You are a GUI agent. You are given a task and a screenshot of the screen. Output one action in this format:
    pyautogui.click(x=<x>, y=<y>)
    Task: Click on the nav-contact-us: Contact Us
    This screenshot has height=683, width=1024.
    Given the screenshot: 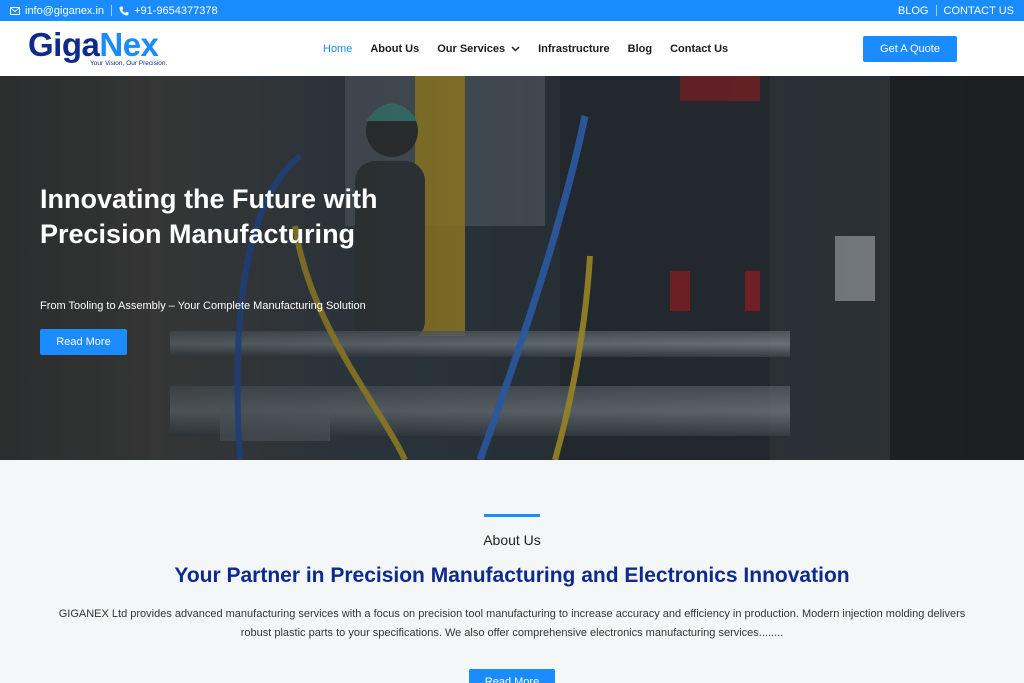 What is the action you would take?
    pyautogui.click(x=699, y=49)
    